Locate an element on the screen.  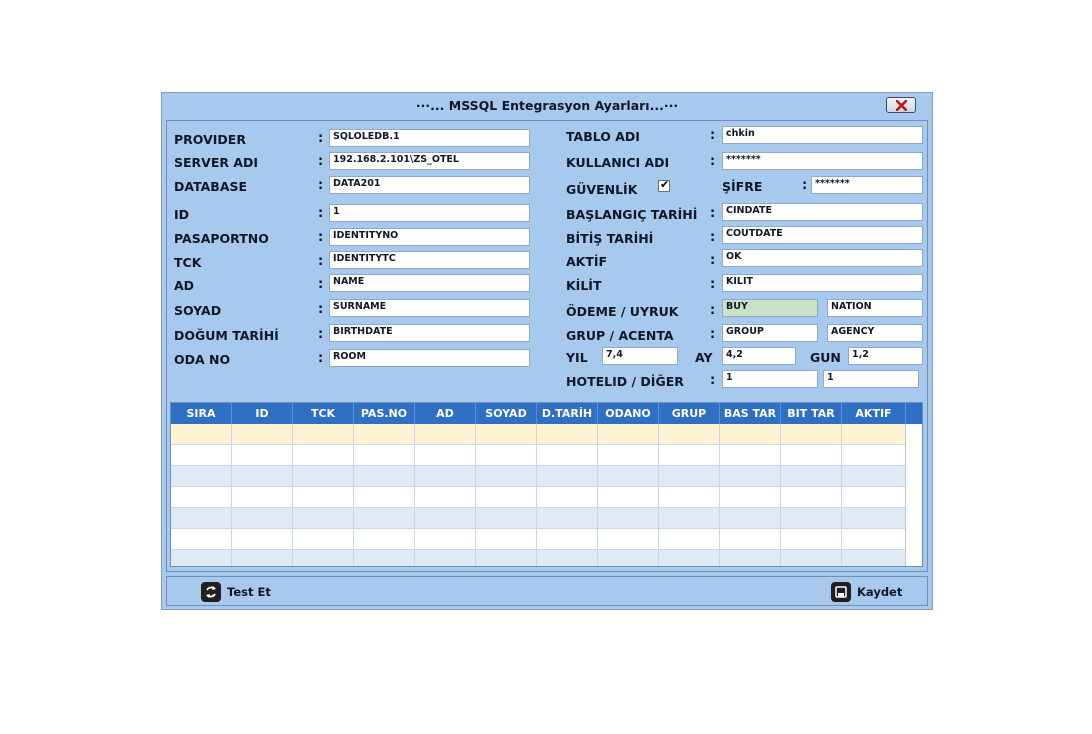
column-header: PAS.NO is located at coordinates (384, 413).